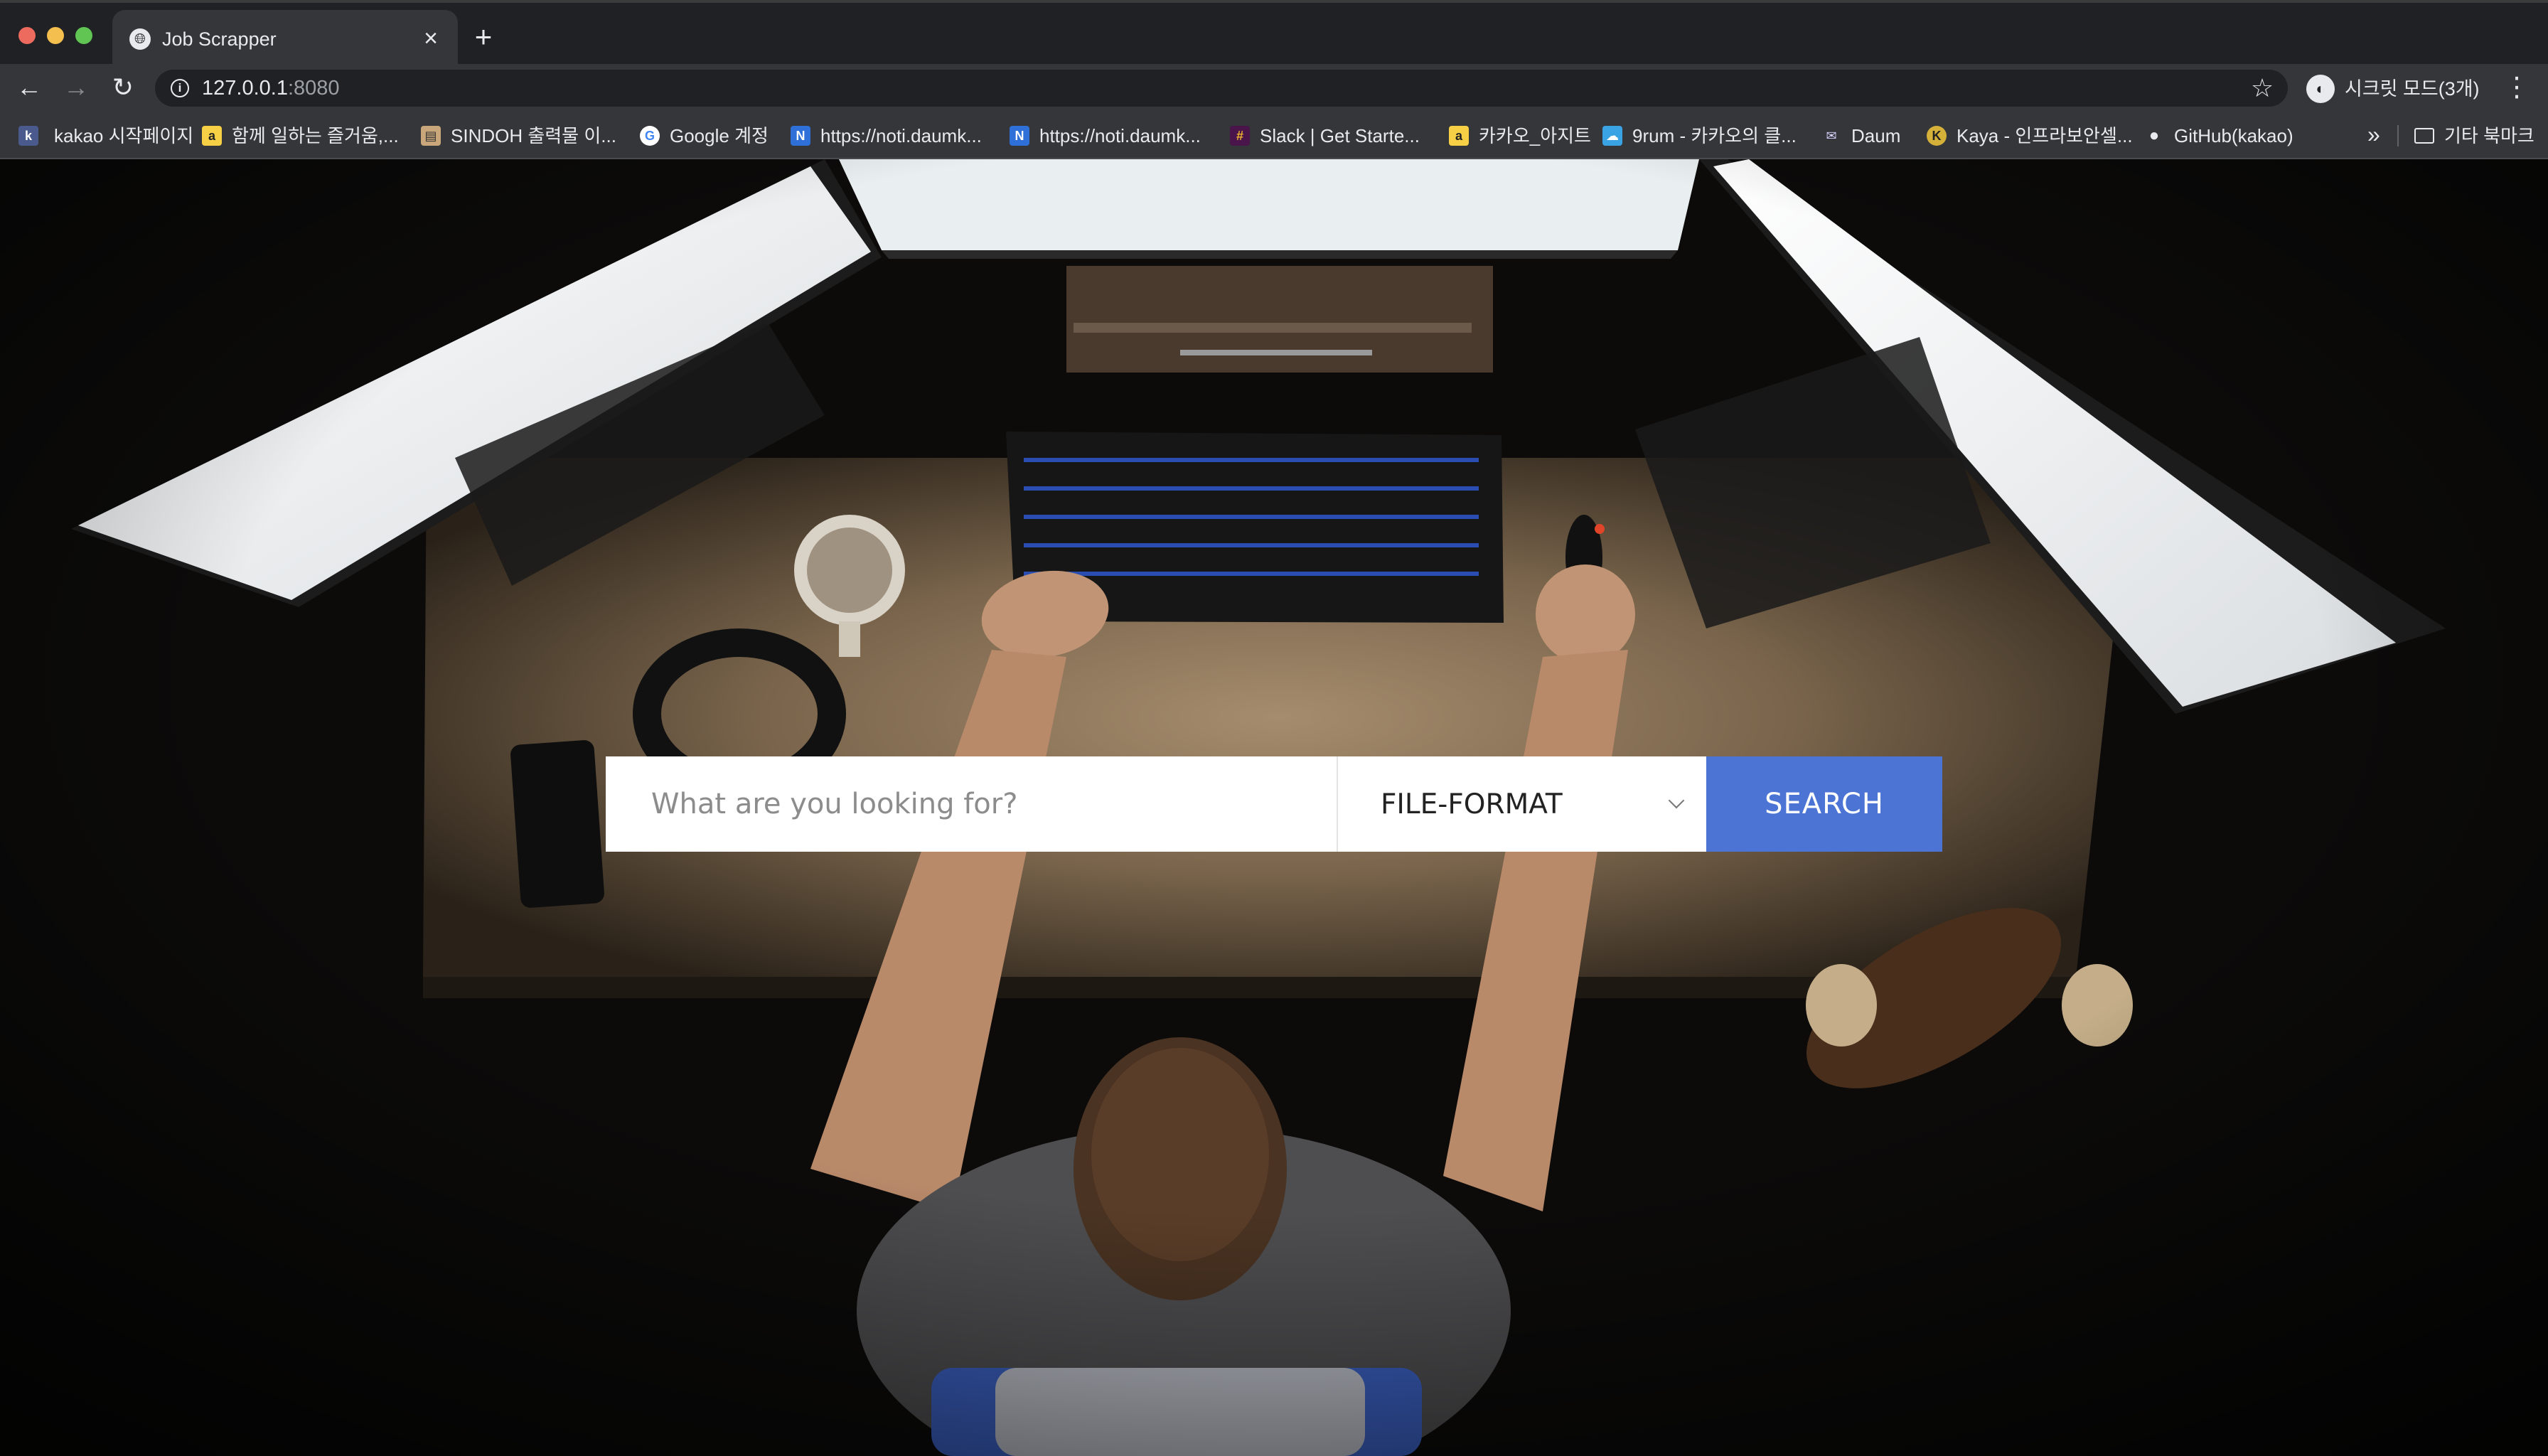 The width and height of the screenshot is (2548, 1456). Describe the element at coordinates (1937, 136) in the screenshot. I see `kaya-icon: K` at that location.